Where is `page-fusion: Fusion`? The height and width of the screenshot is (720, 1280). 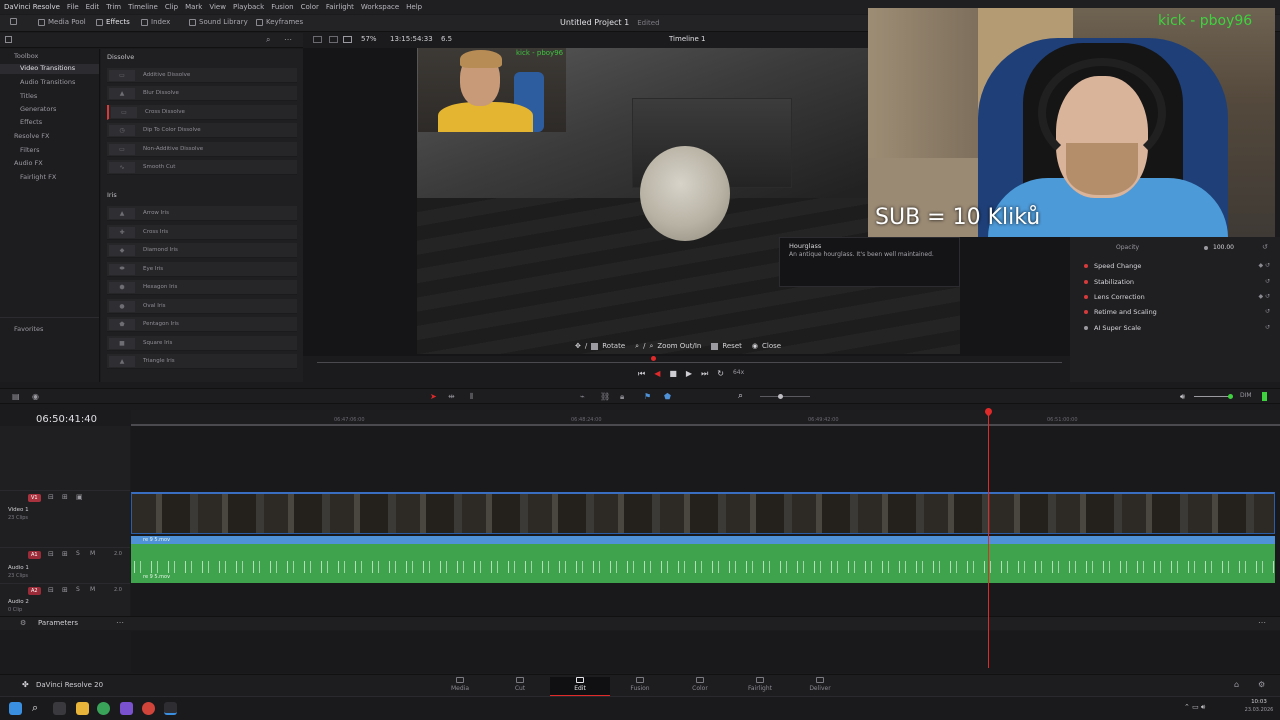
page-fusion: Fusion is located at coordinates (640, 684).